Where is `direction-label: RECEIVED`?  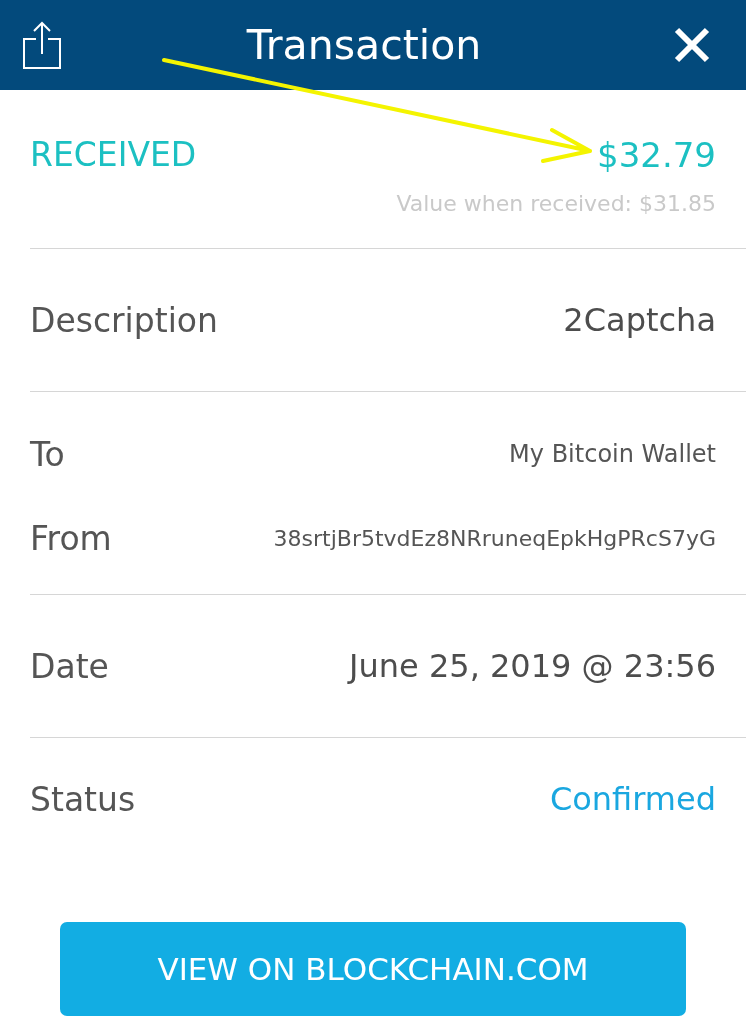
direction-label: RECEIVED is located at coordinates (113, 154).